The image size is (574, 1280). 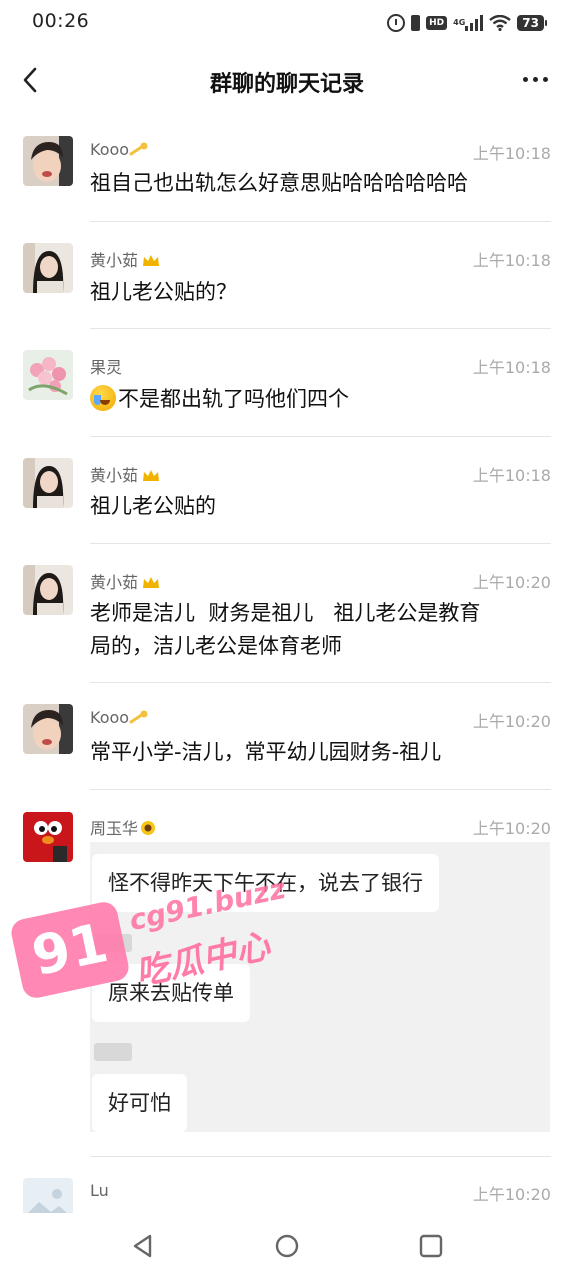 I want to click on status-bar: 00:26 HD 4G 73, so click(x=287, y=22).